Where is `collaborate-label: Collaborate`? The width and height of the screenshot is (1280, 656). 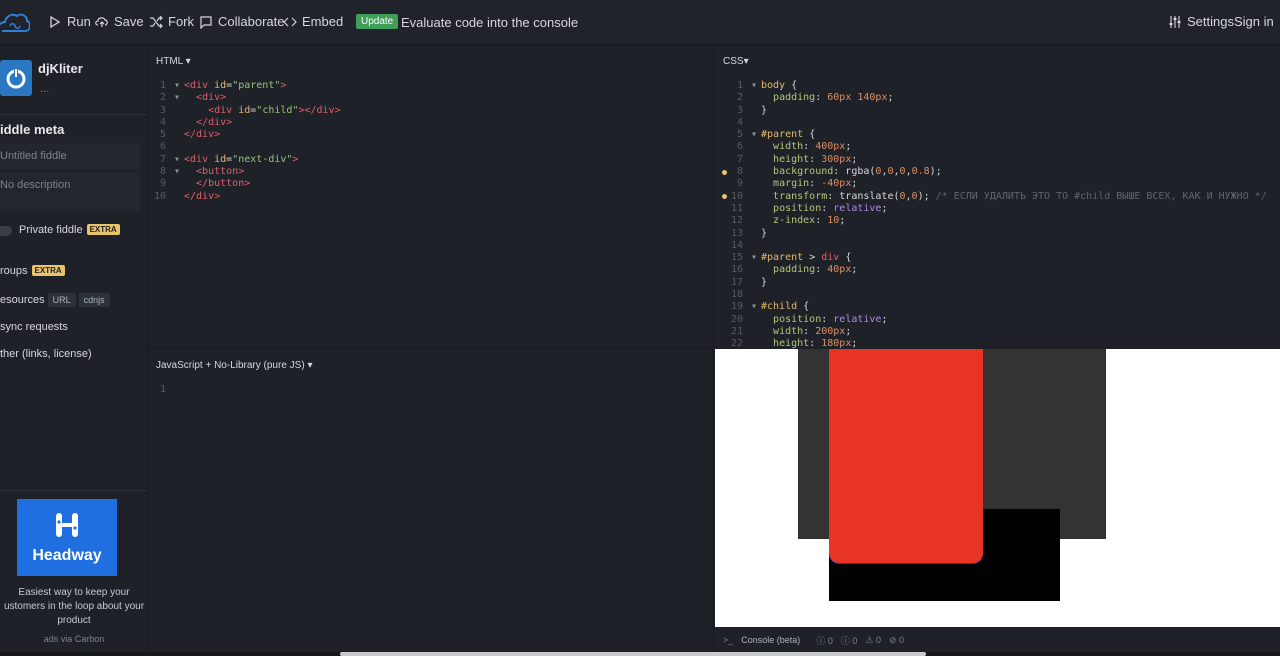
collaborate-label: Collaborate is located at coordinates (251, 21).